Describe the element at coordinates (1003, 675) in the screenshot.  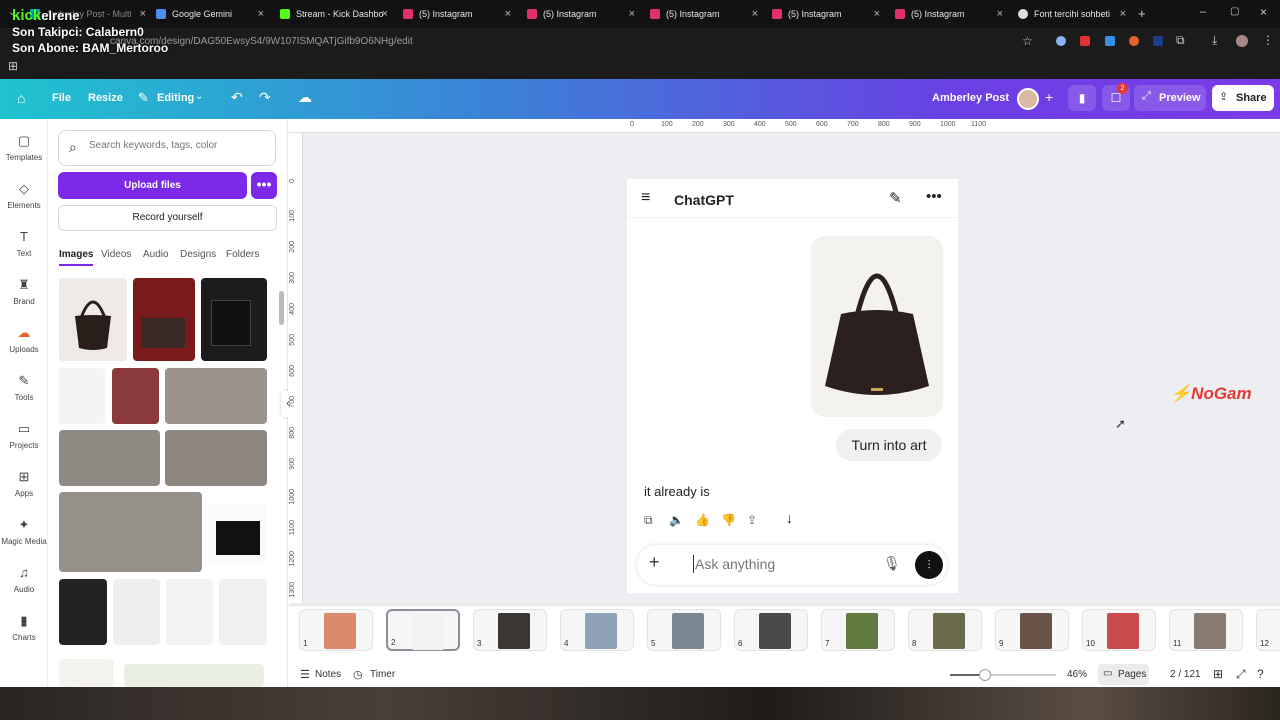
I see `zoom-slider` at that location.